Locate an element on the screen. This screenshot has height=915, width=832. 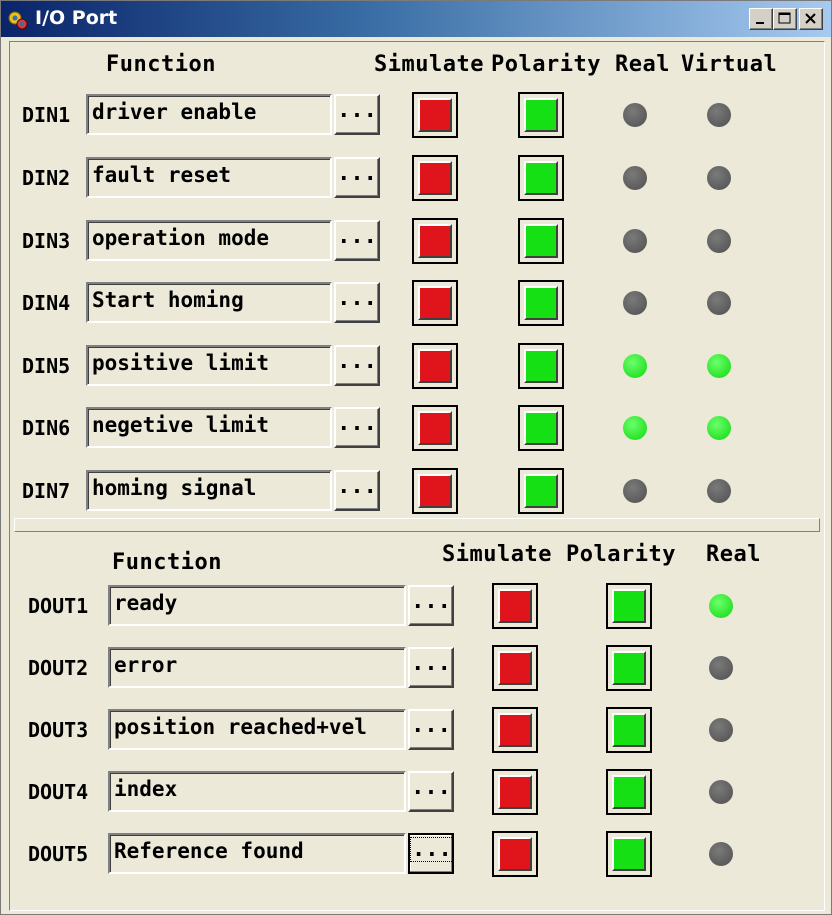
din-virtual-header: Virtual is located at coordinates (729, 64).